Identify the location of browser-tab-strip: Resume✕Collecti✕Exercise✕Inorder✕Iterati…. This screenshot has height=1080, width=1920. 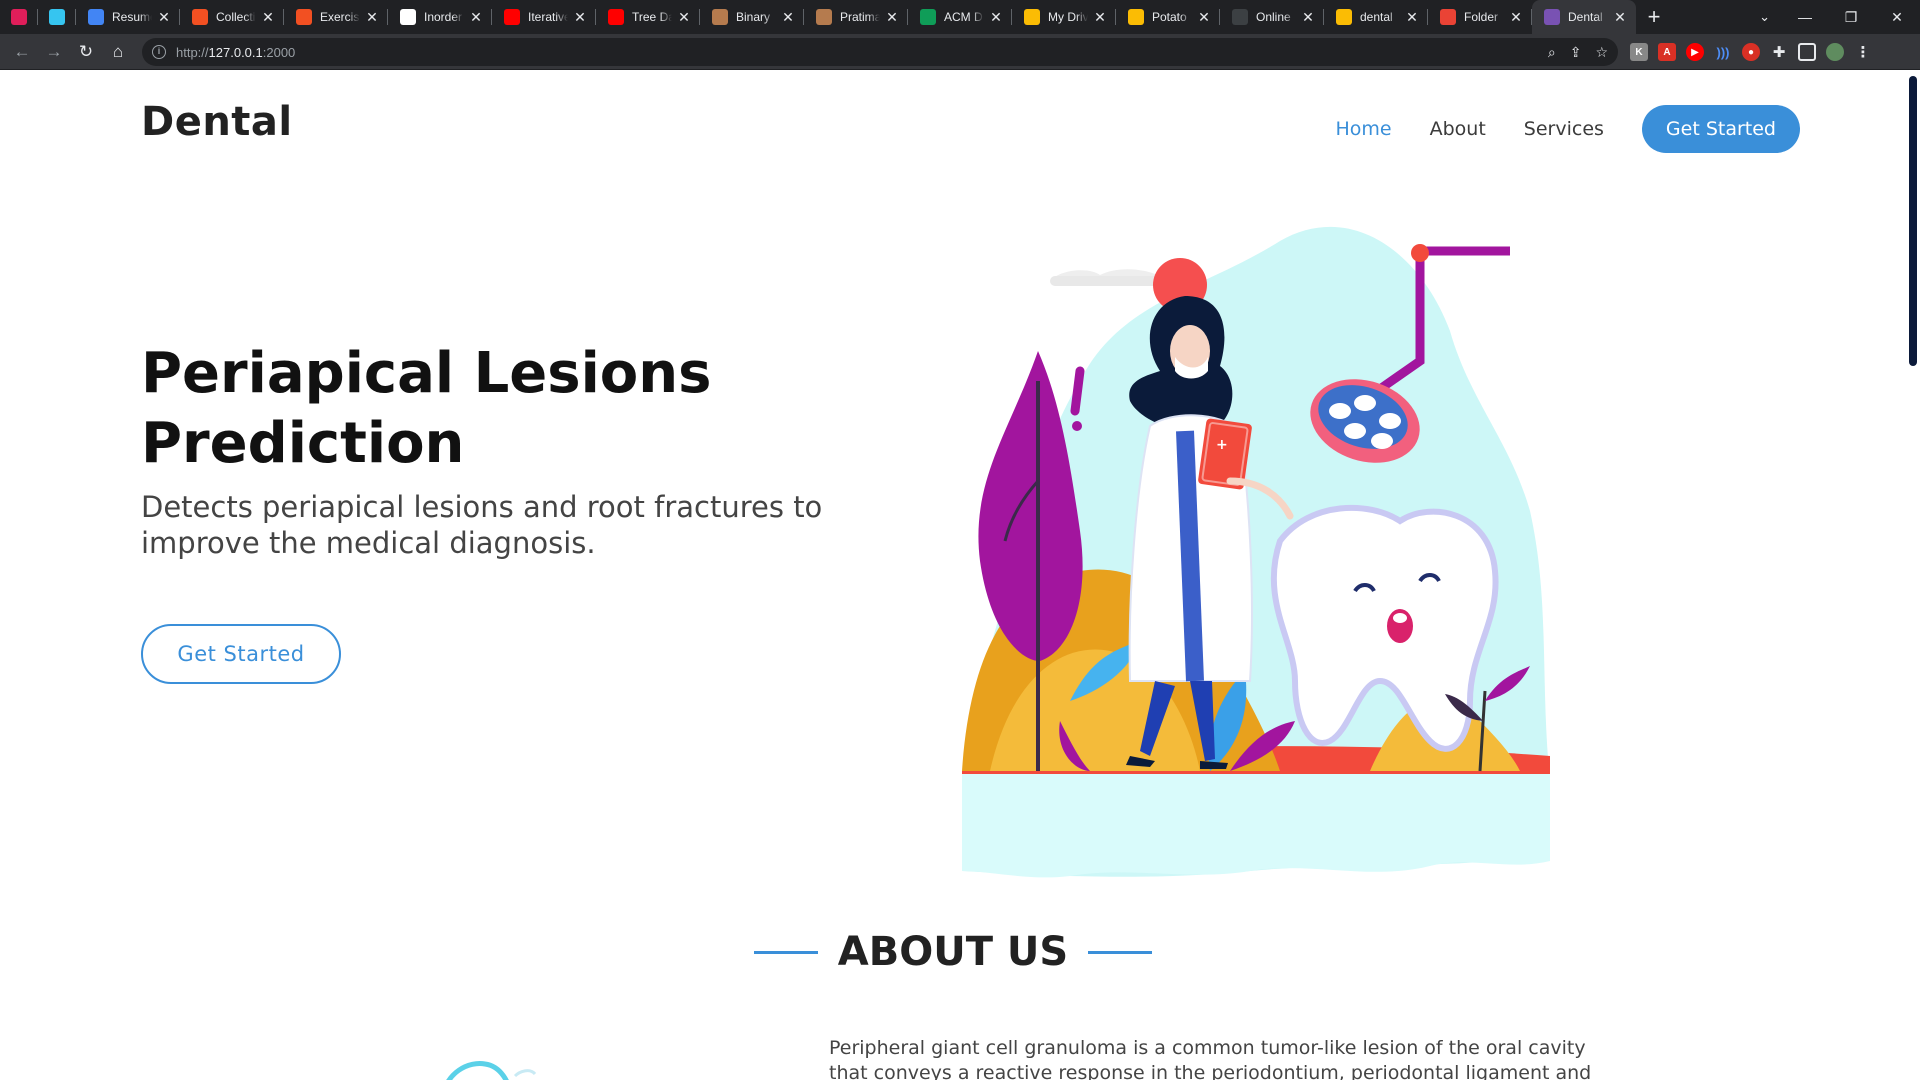
(960, 17).